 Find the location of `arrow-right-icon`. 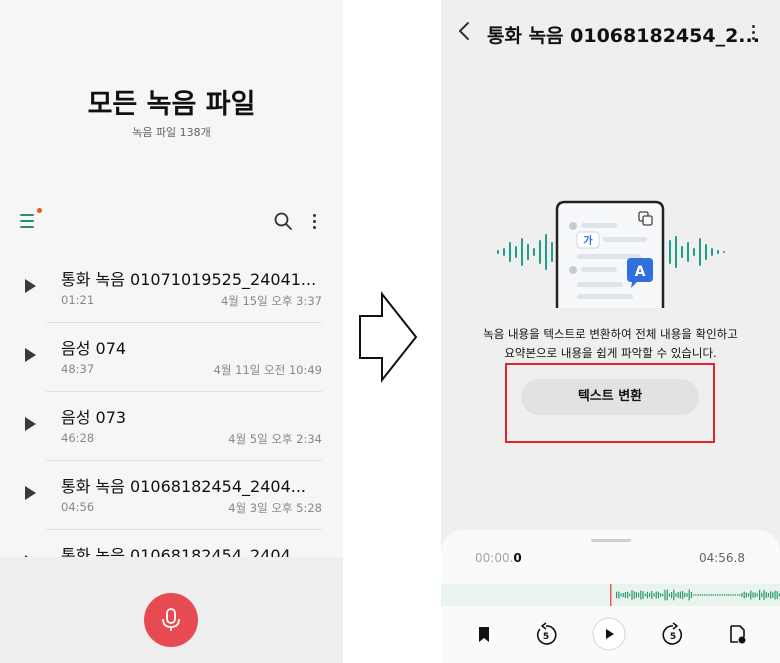

arrow-right-icon is located at coordinates (388, 337).